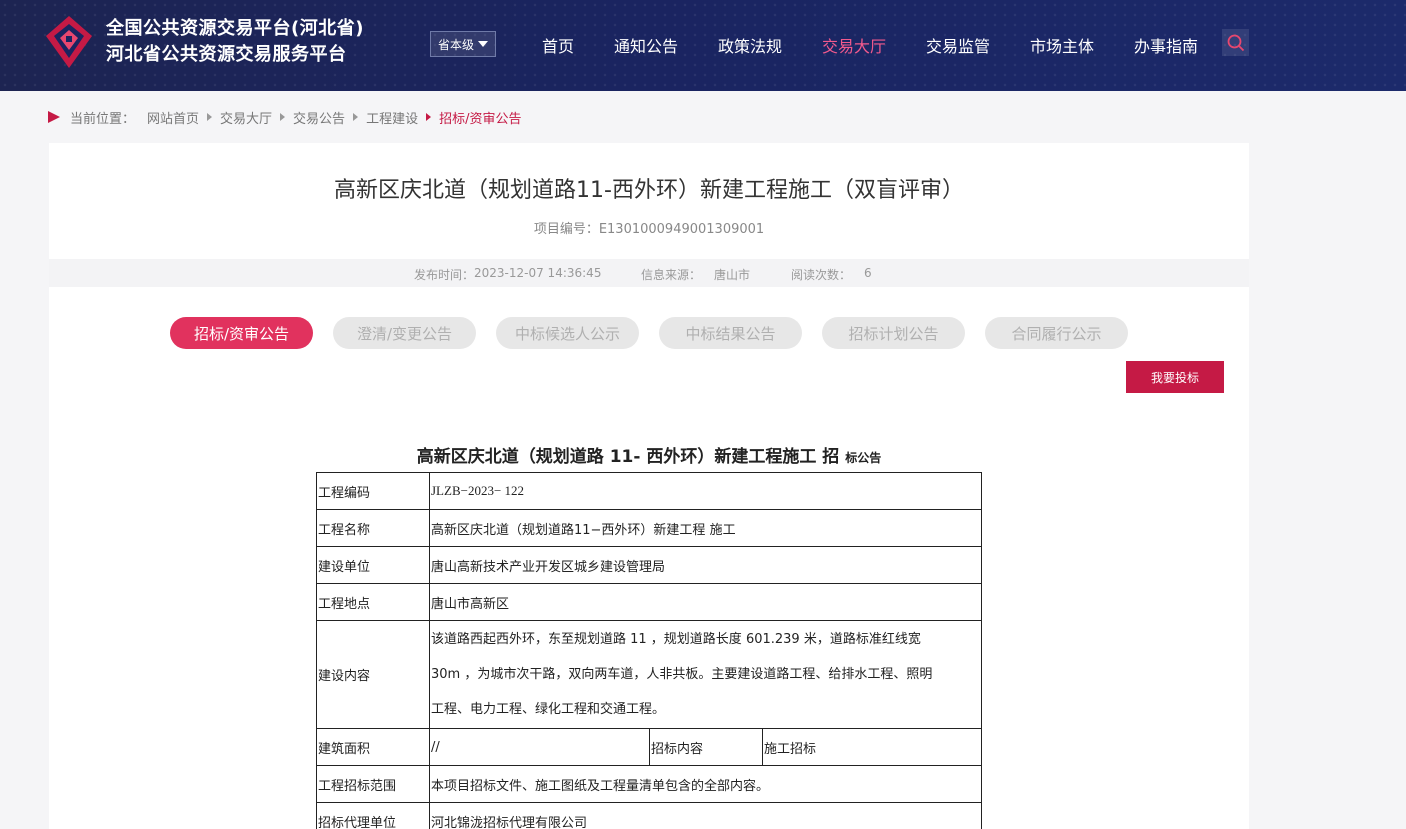  Describe the element at coordinates (69, 42) in the screenshot. I see `logo-icon` at that location.